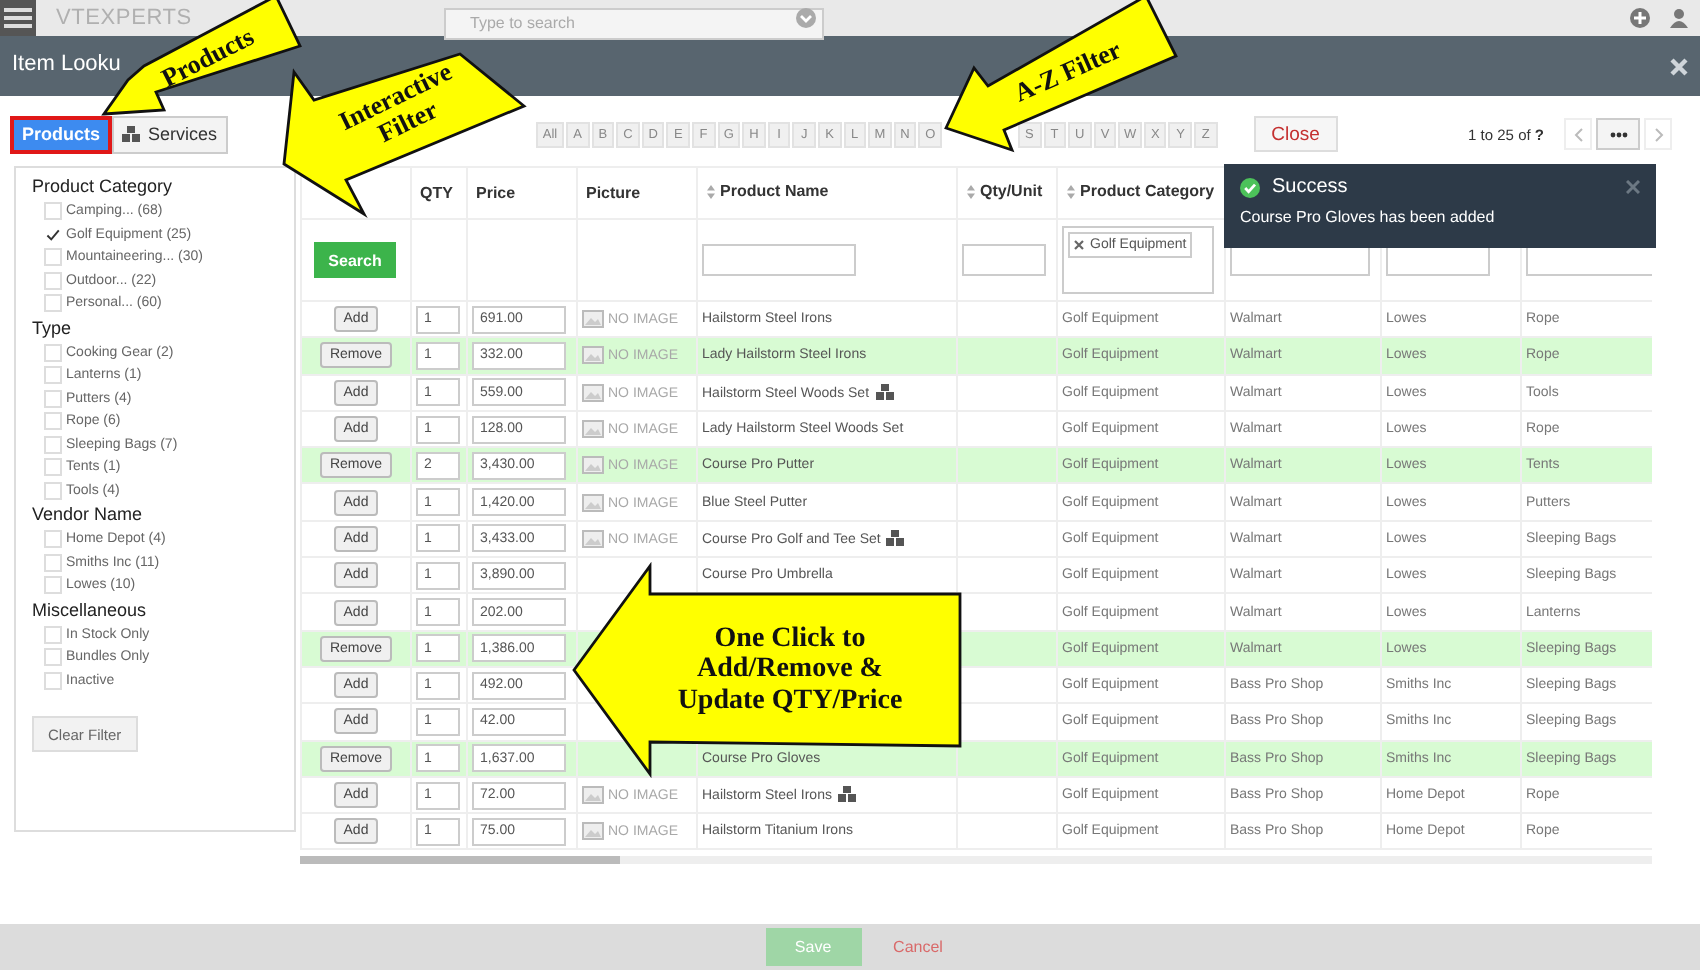  What do you see at coordinates (170, 134) in the screenshot?
I see `tab: Services` at bounding box center [170, 134].